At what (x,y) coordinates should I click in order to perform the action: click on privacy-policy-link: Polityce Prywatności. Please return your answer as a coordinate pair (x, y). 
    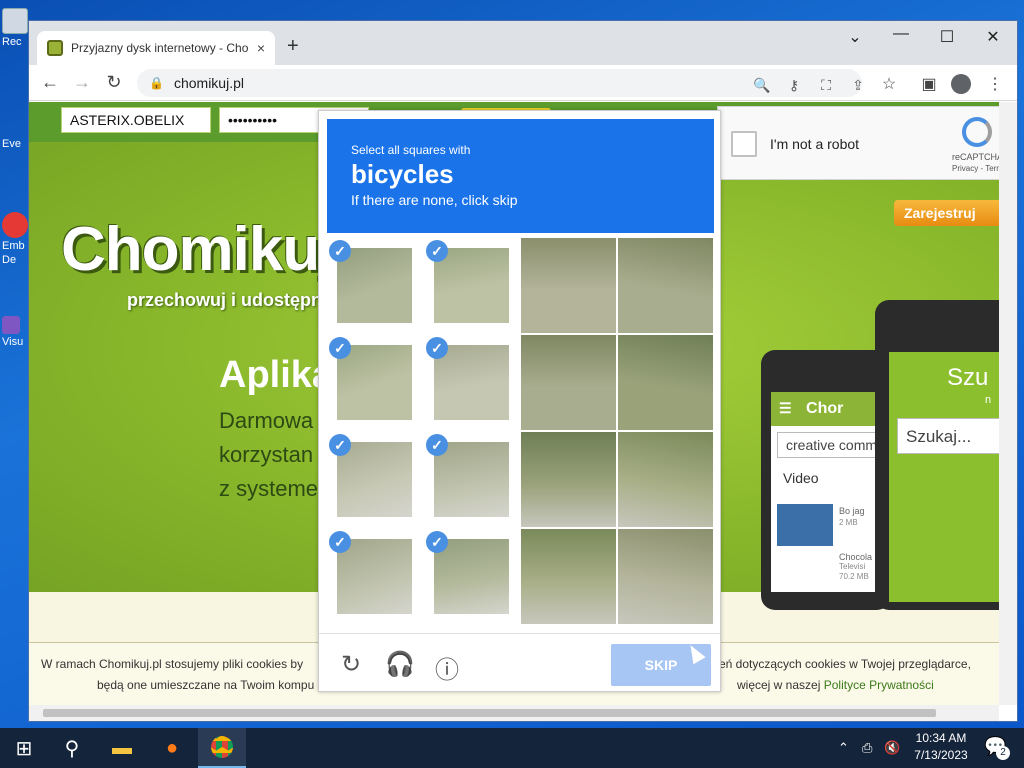
    Looking at the image, I should click on (879, 685).